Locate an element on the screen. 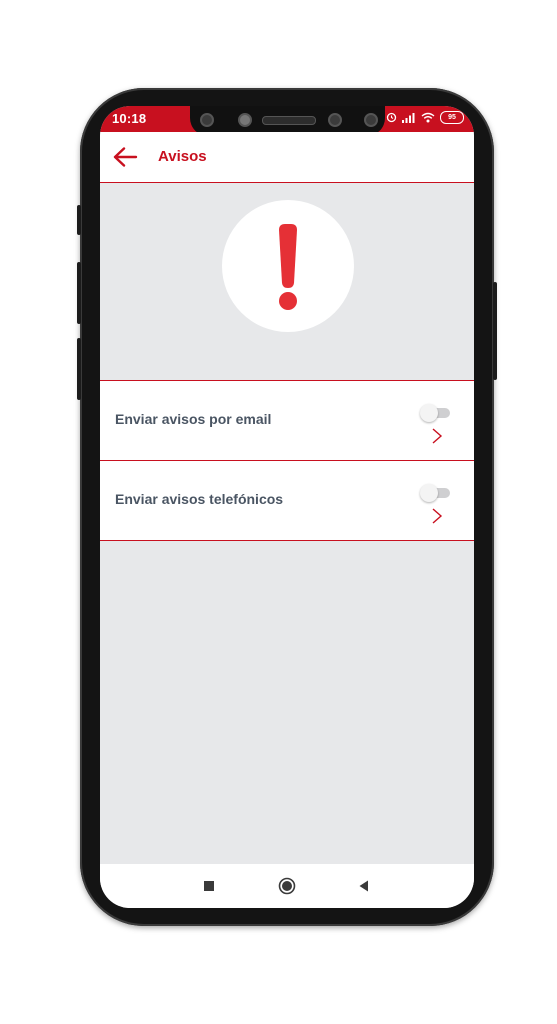 This screenshot has width=557, height=1024. battery-icon: 95 is located at coordinates (452, 117).